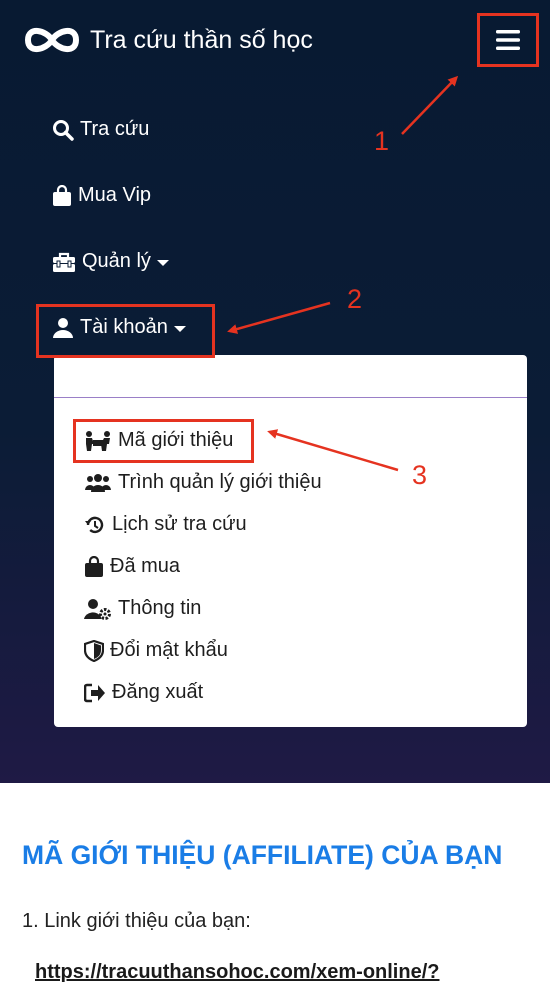 This screenshot has height=984, width=550. What do you see at coordinates (179, 524) in the screenshot?
I see `menu-item-label: Lịch sử tra cứu` at bounding box center [179, 524].